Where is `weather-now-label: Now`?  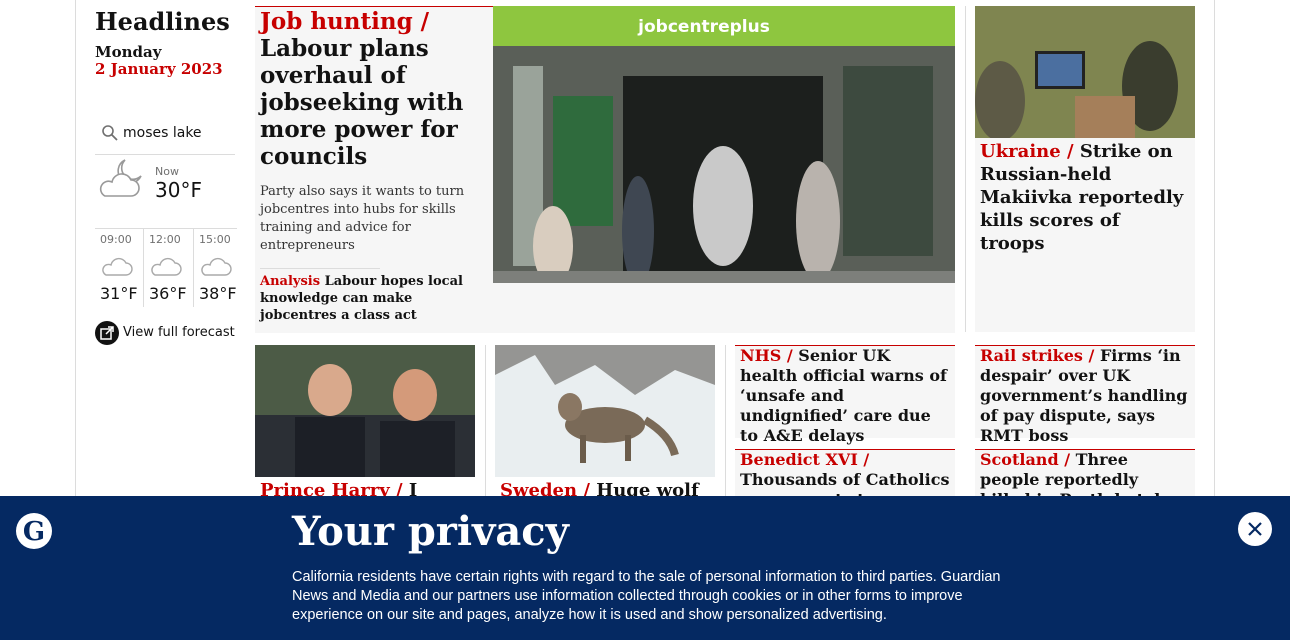 weather-now-label: Now is located at coordinates (167, 171).